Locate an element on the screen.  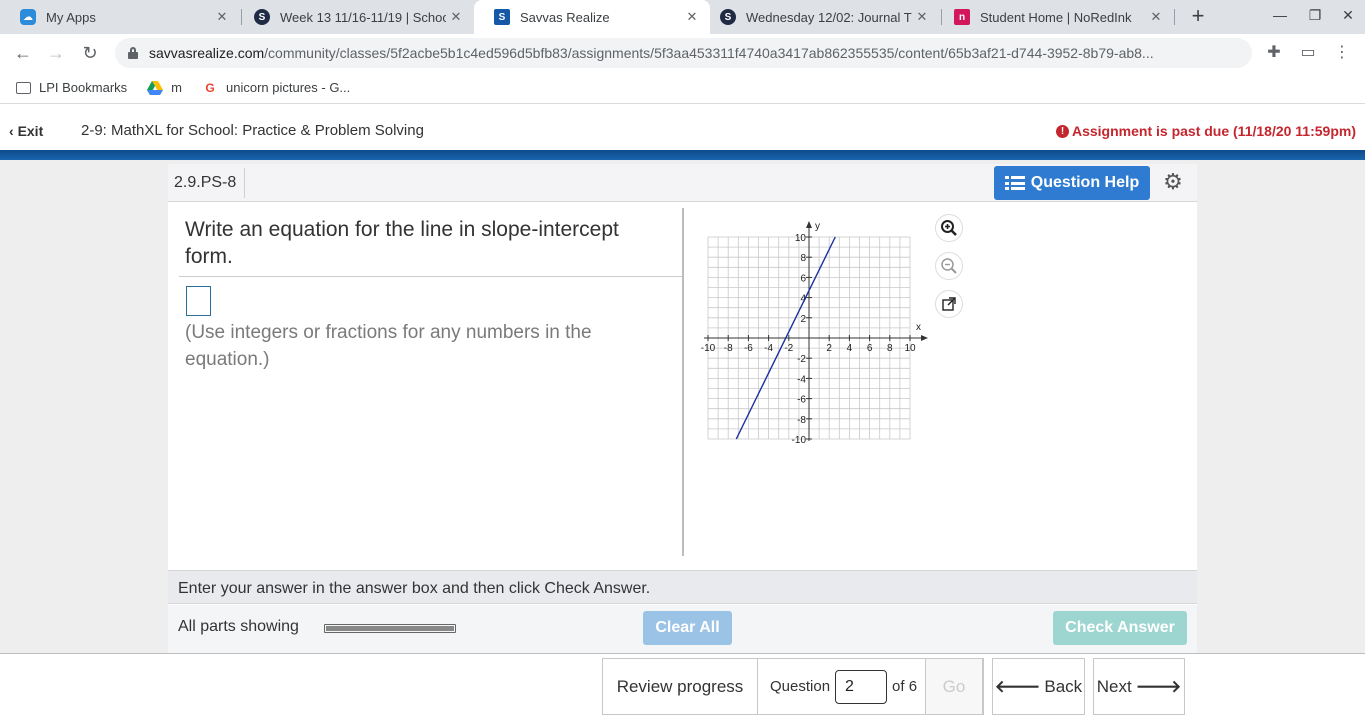
close-window-icon: ✕ is located at coordinates (1348, 15).